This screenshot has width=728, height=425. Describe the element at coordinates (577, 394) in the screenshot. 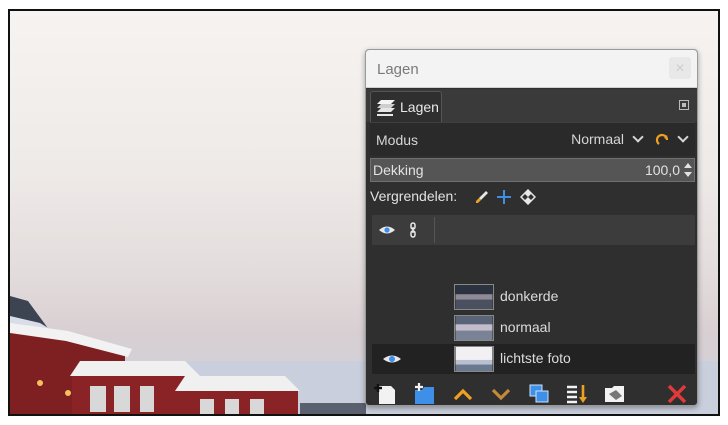

I see `merge-down-icon` at that location.